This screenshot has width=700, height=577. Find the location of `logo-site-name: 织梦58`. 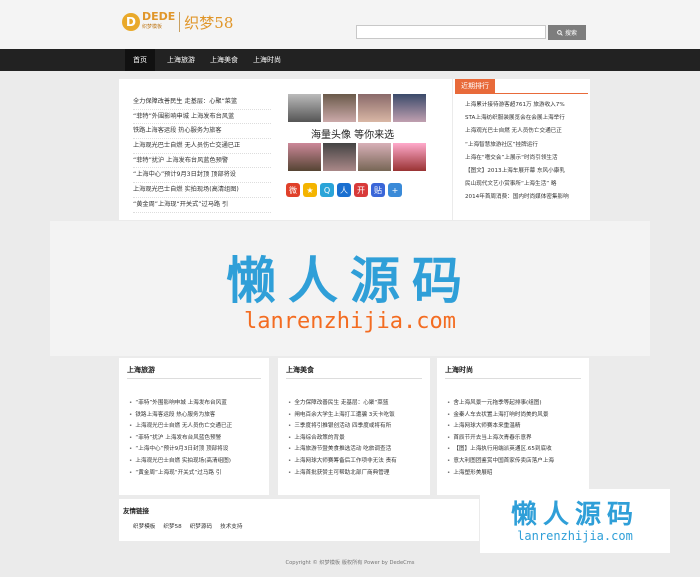

logo-site-name: 织梦58 is located at coordinates (209, 22).